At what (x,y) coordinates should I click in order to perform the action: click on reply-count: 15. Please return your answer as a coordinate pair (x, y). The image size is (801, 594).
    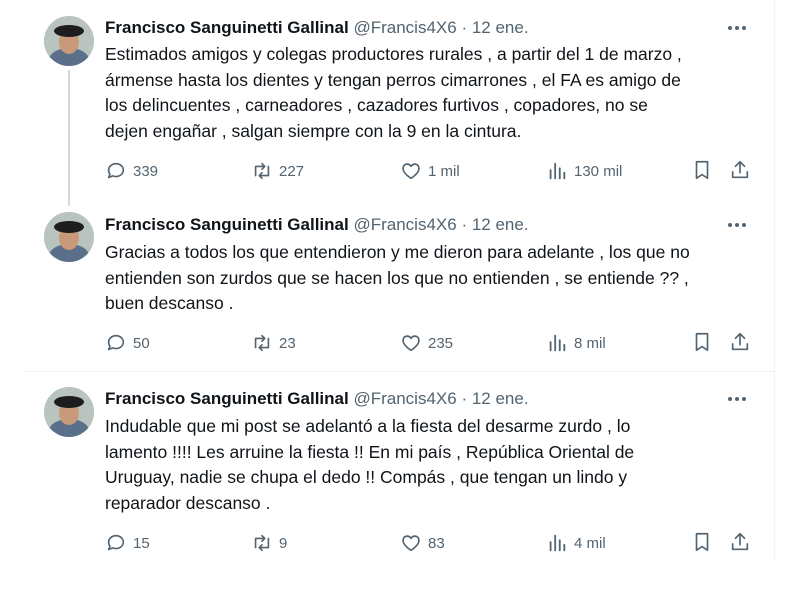
    Looking at the image, I should click on (141, 543).